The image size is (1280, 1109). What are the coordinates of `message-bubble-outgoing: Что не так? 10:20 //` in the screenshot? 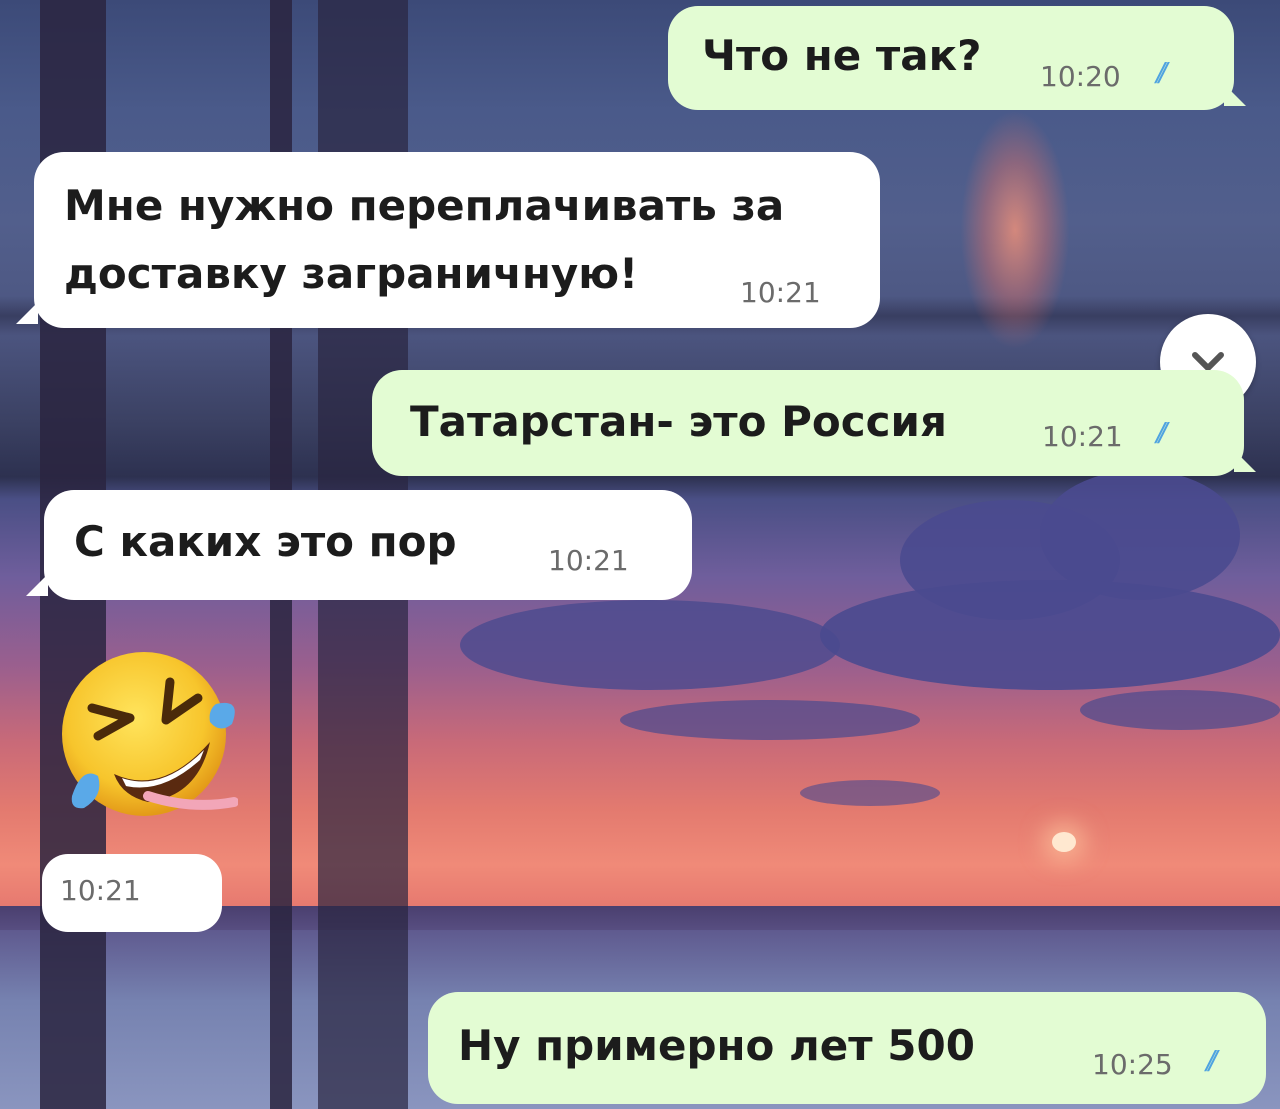 It's located at (957, 58).